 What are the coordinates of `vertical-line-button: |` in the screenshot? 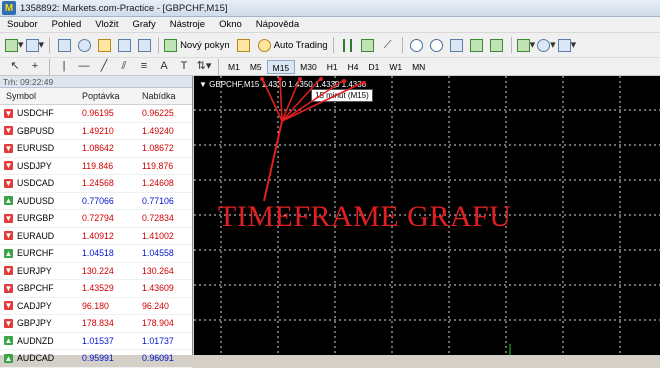 It's located at (64, 67).